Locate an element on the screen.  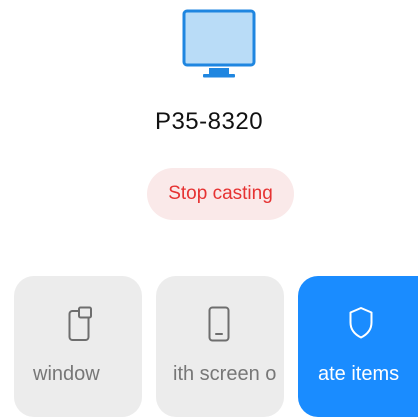
monitor-icon is located at coordinates (219, 43).